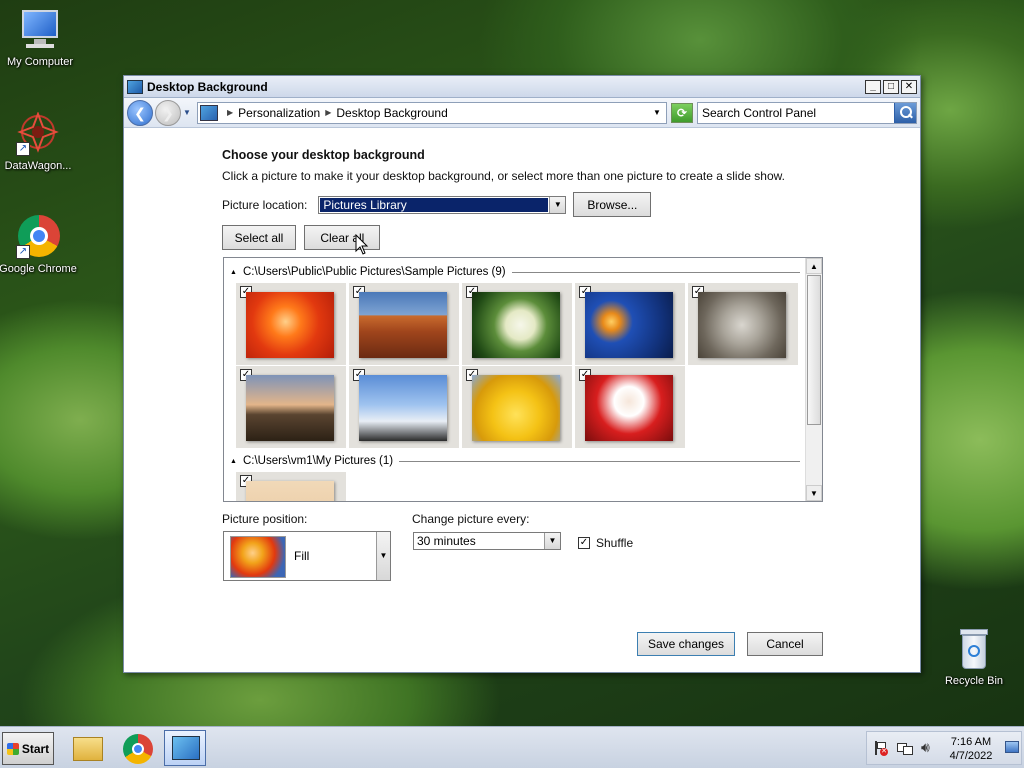 Image resolution: width=1024 pixels, height=768 pixels. What do you see at coordinates (682, 112) in the screenshot?
I see `refresh-button: ⟳` at bounding box center [682, 112].